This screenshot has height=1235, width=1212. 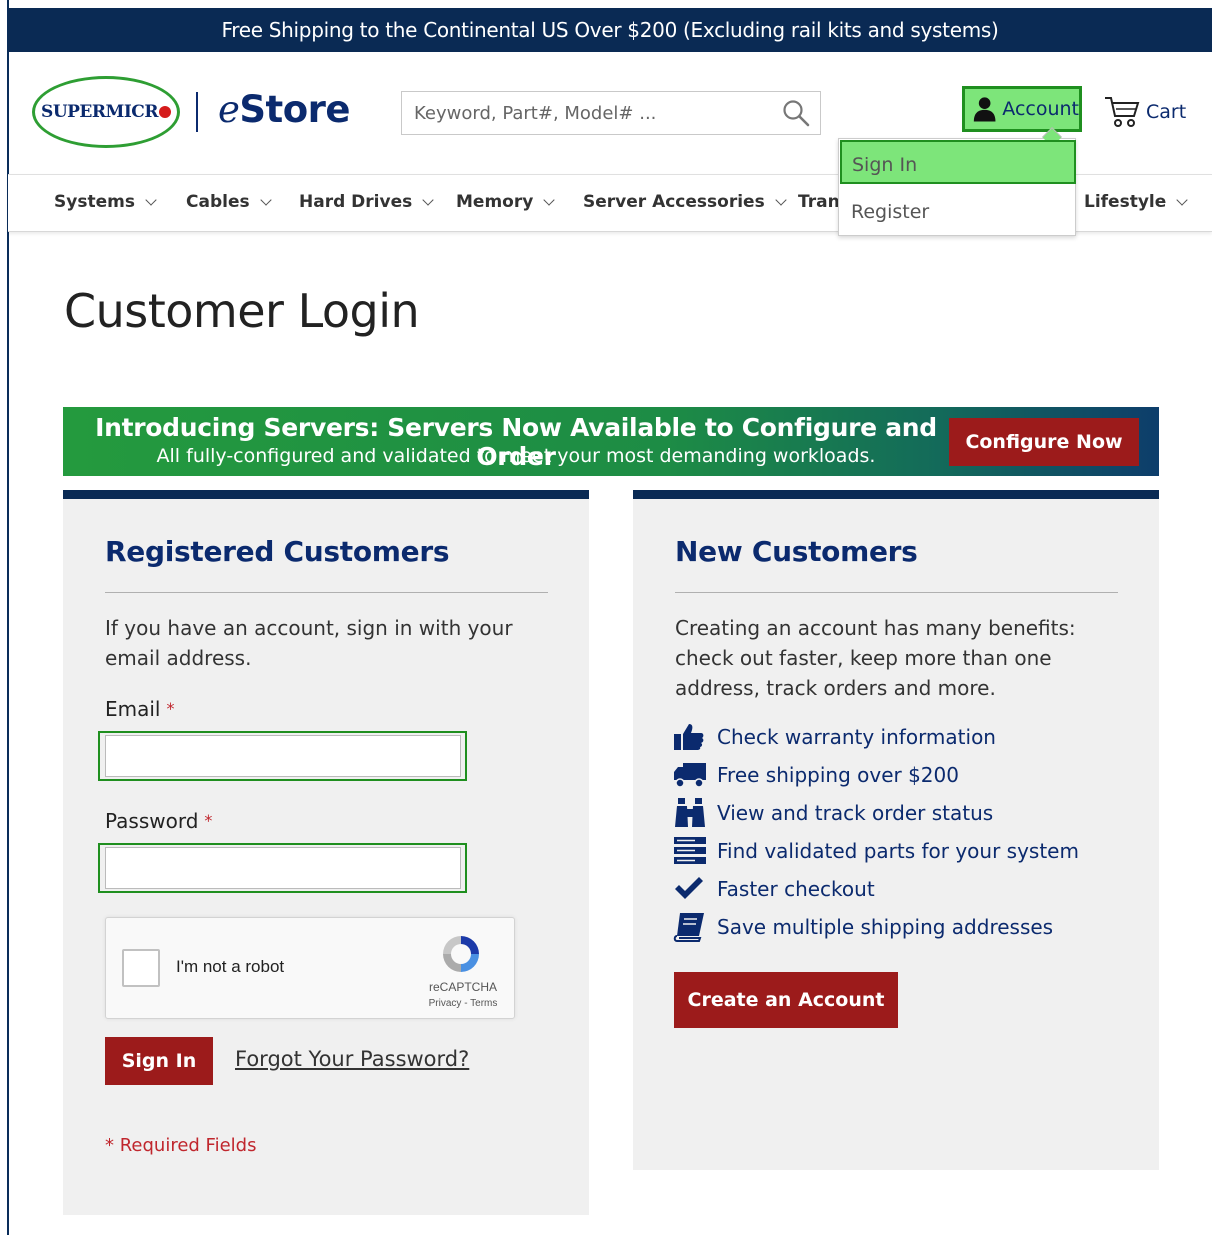 I want to click on nav-item-cables: Cables, so click(x=229, y=202).